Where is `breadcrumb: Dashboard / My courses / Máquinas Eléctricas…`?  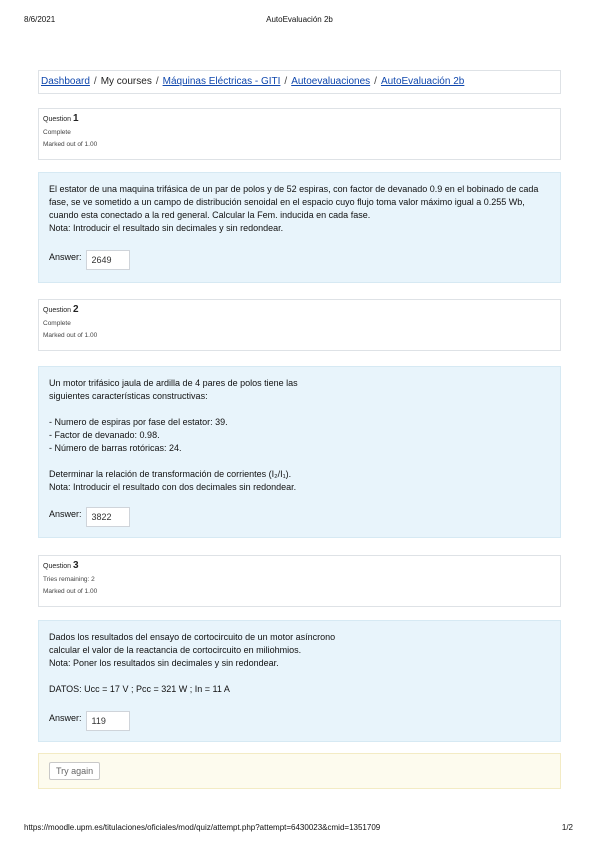
breadcrumb: Dashboard / My courses / Máquinas Eléctricas… is located at coordinates (299, 82).